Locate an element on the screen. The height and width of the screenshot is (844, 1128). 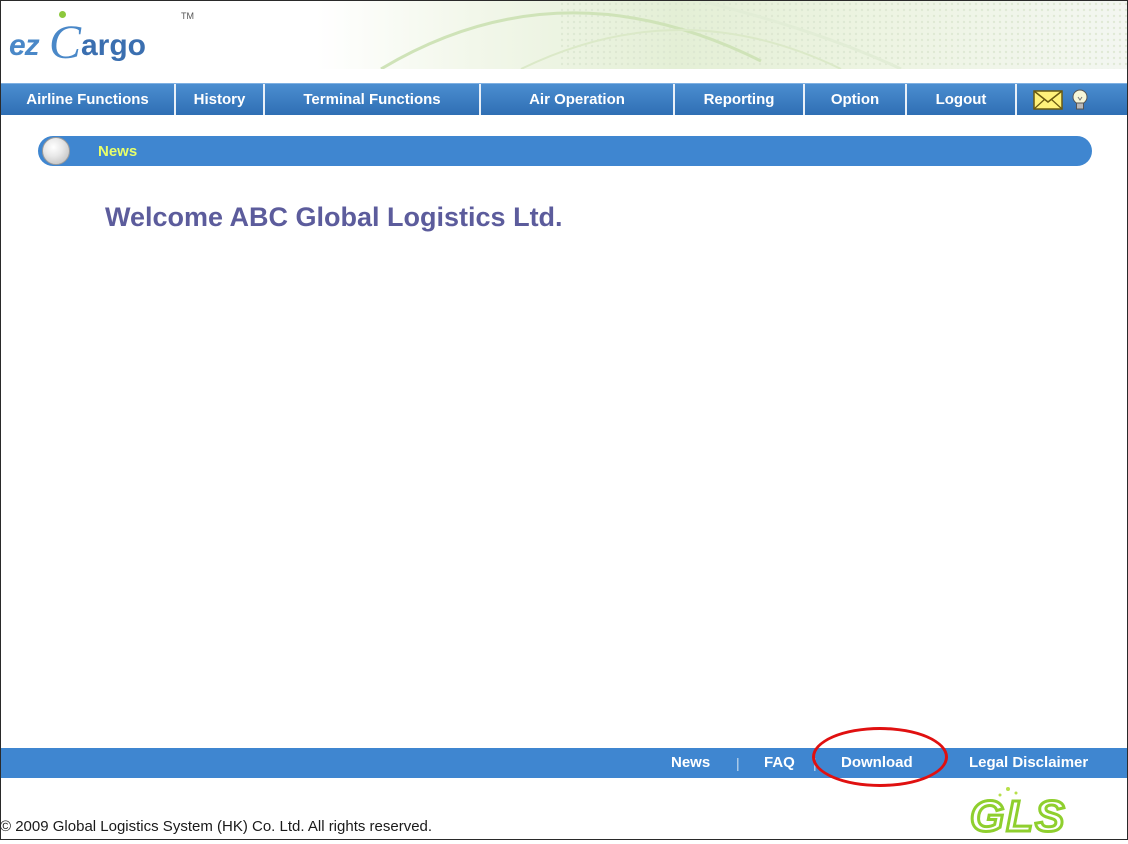
news-header-bar: News is located at coordinates (565, 151).